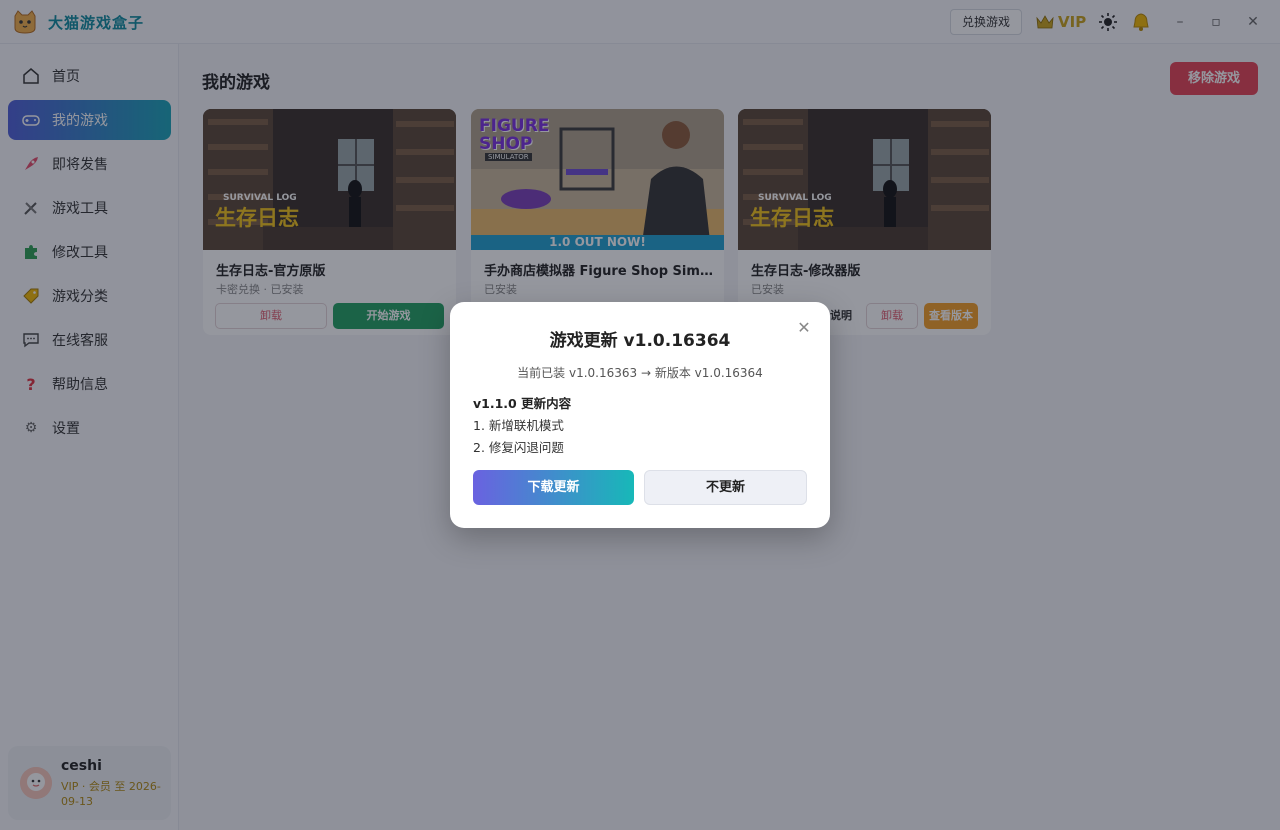  I want to click on dialog-title: 游戏更新 v1.0.16364, so click(640, 341).